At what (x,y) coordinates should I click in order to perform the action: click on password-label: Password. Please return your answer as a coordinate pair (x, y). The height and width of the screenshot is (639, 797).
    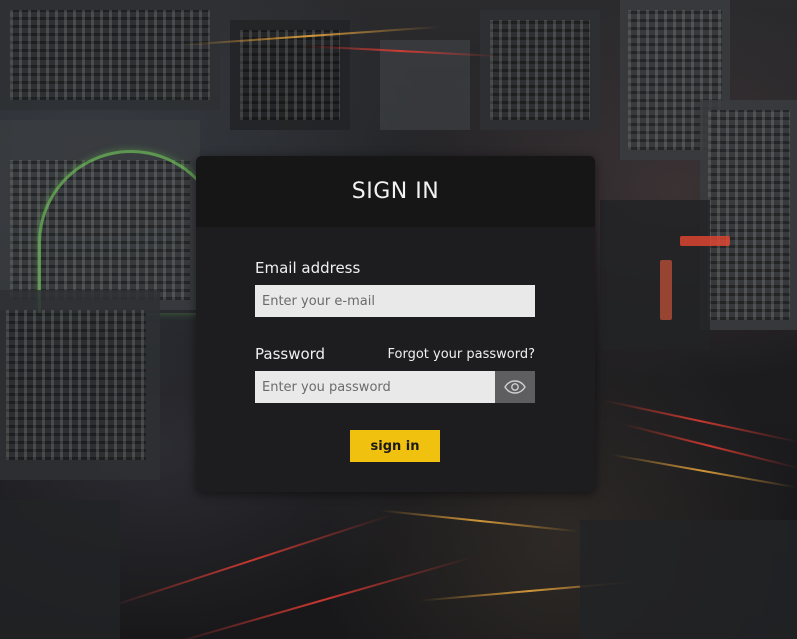
    Looking at the image, I should click on (290, 354).